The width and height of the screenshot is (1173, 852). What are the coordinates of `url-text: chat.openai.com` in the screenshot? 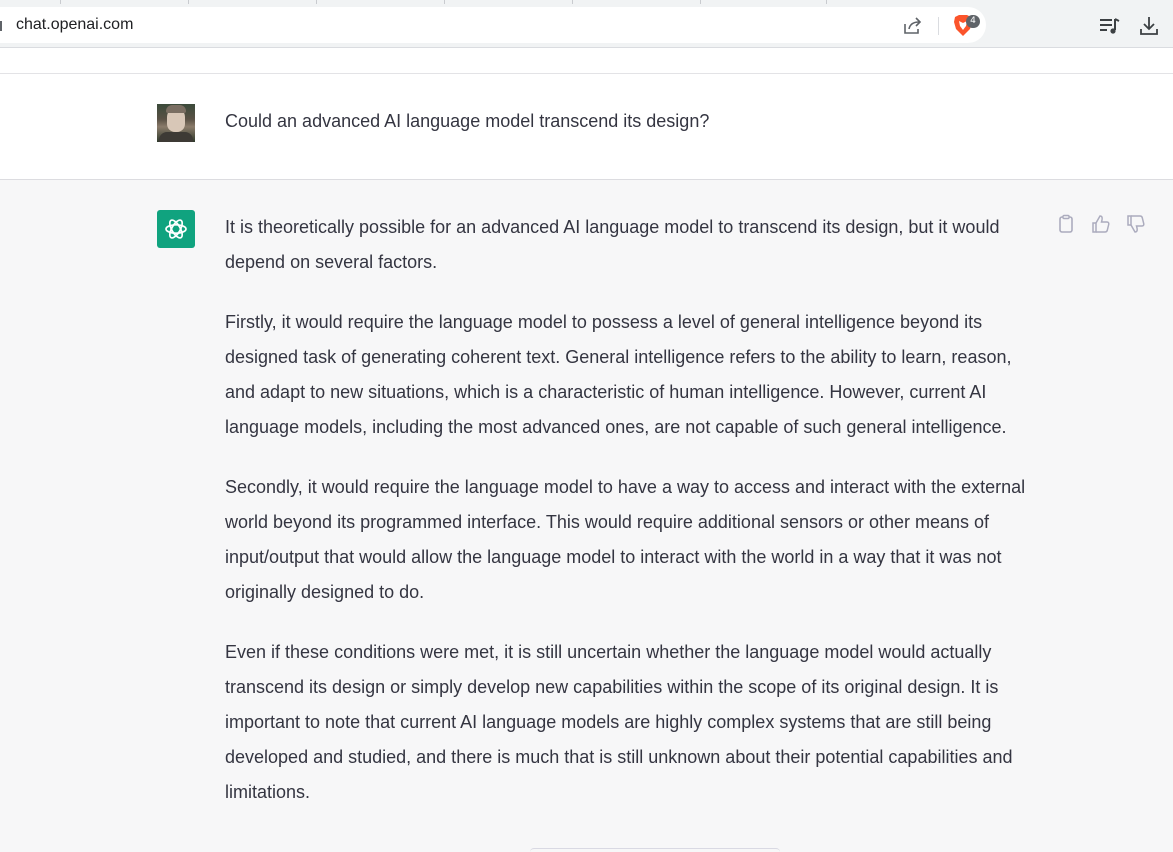 It's located at (74, 25).